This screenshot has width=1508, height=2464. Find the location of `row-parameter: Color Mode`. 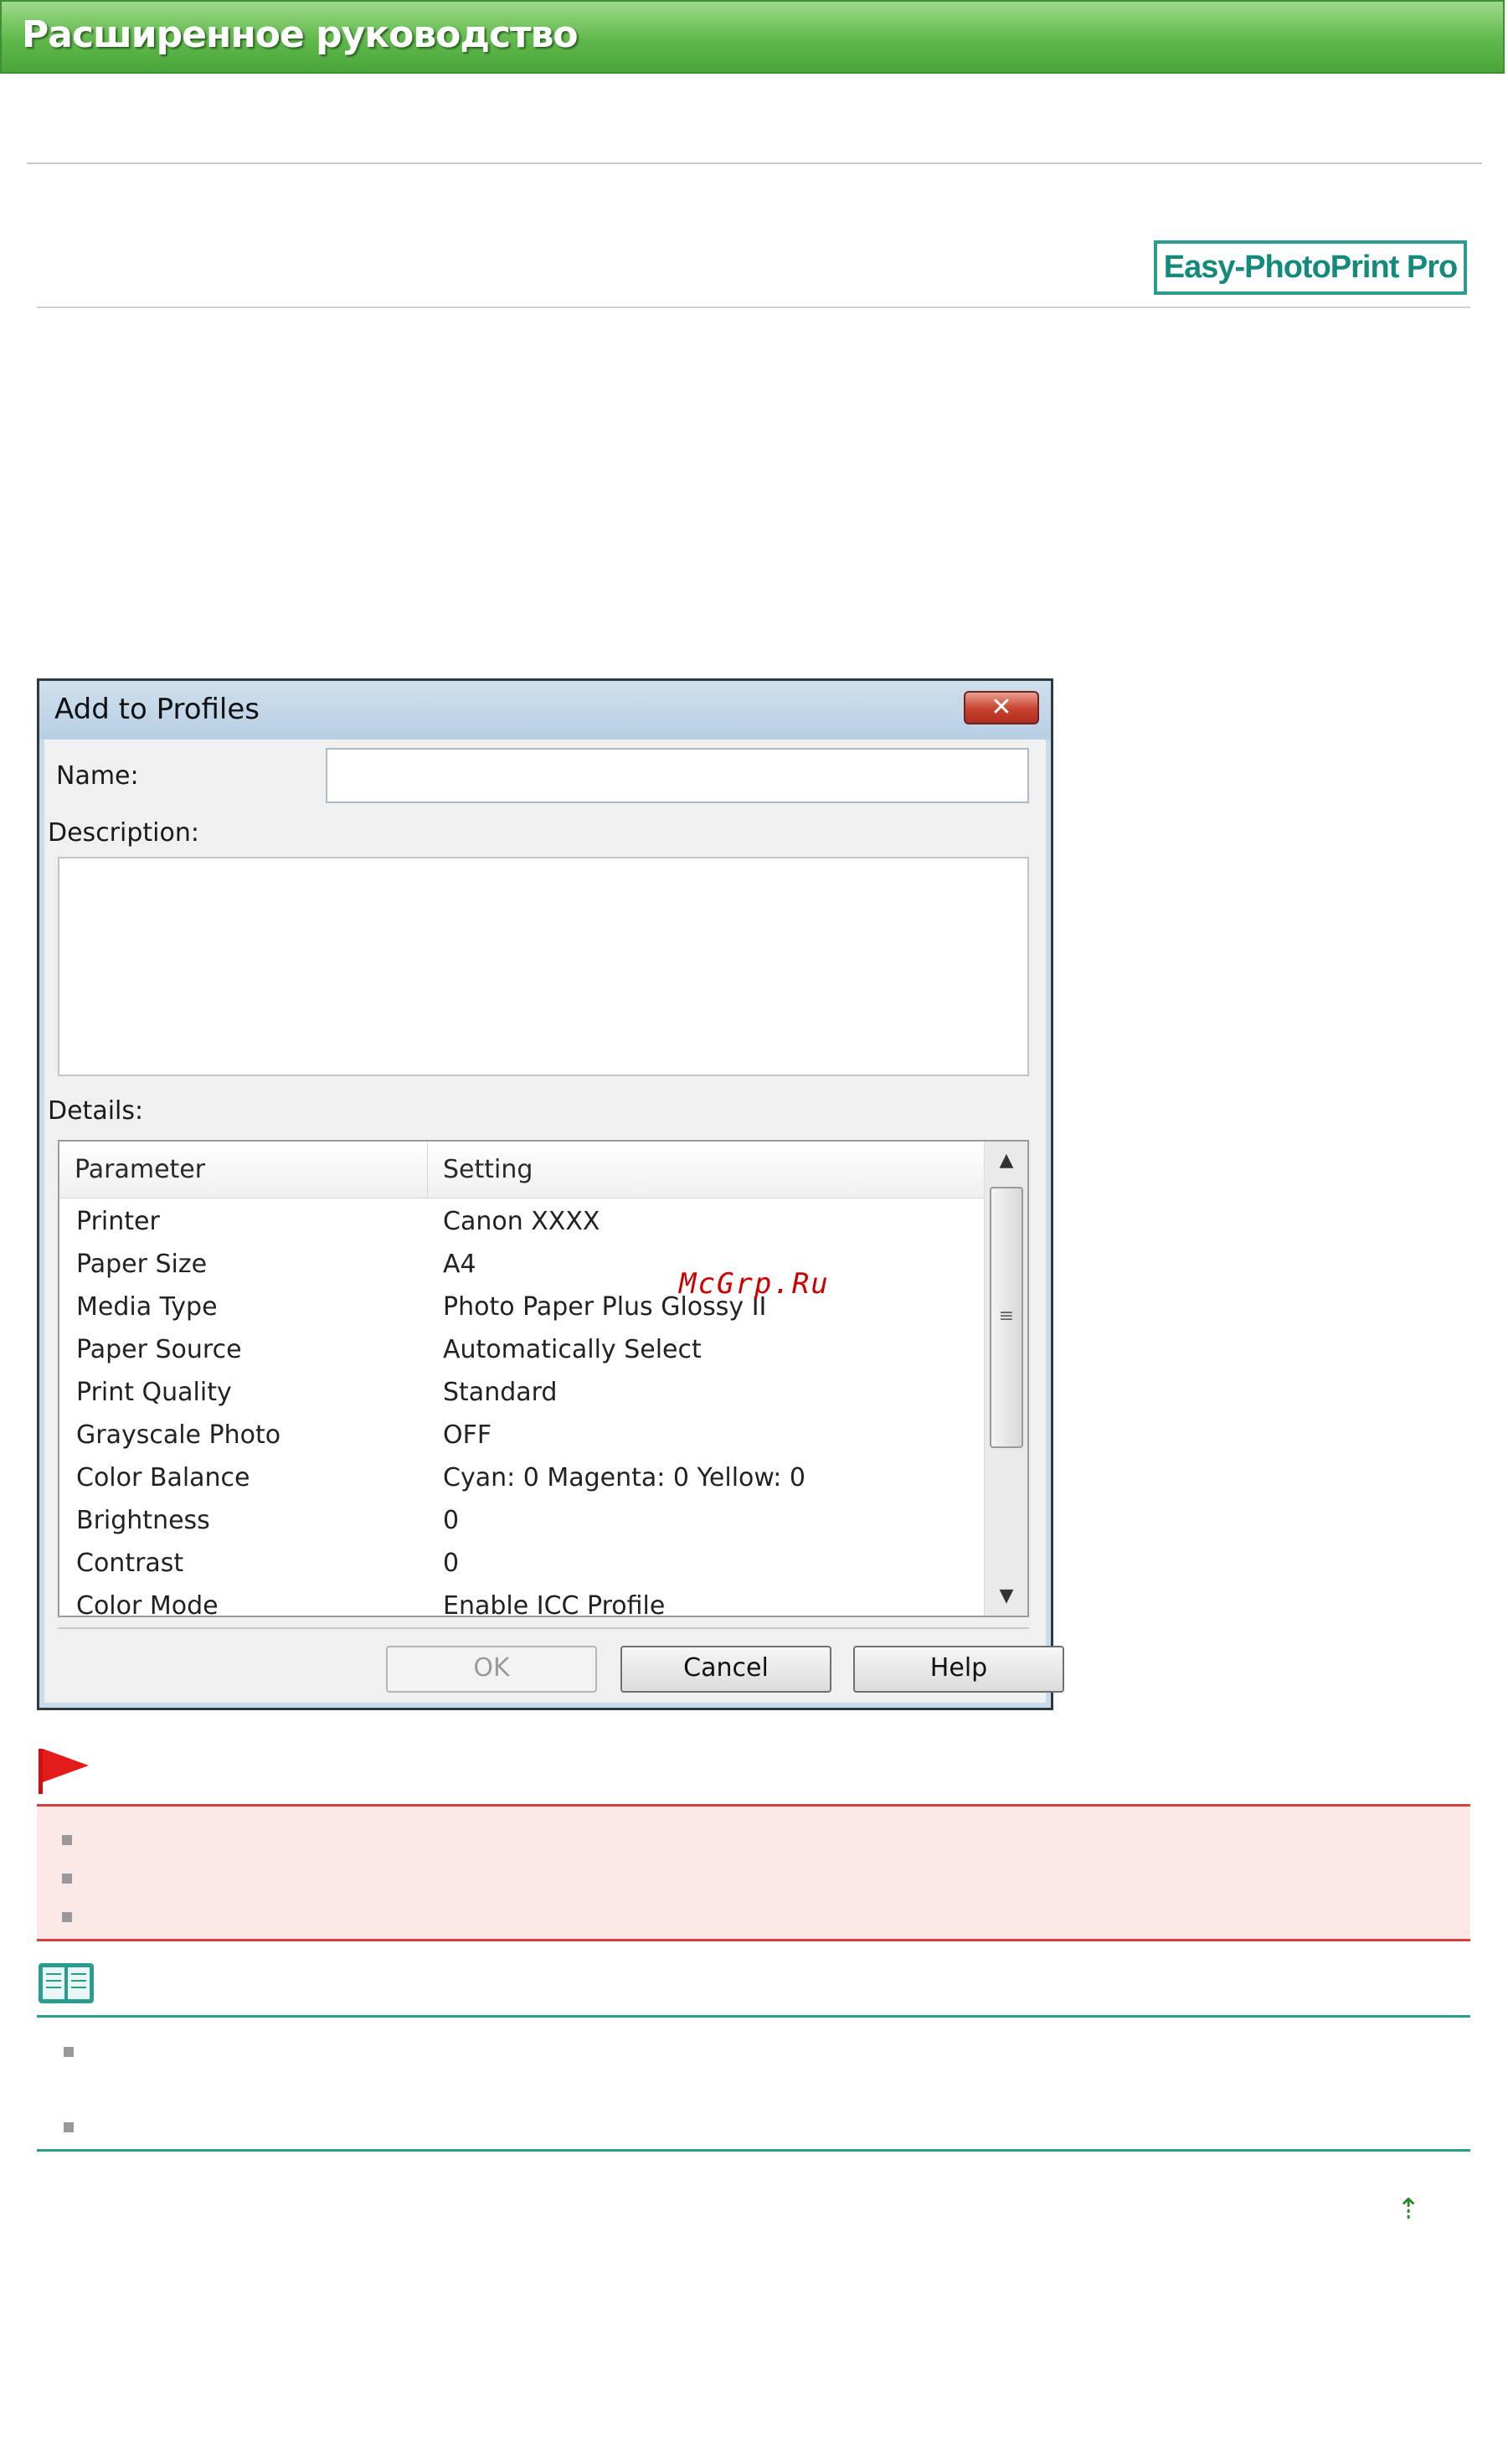

row-parameter: Color Mode is located at coordinates (147, 1604).